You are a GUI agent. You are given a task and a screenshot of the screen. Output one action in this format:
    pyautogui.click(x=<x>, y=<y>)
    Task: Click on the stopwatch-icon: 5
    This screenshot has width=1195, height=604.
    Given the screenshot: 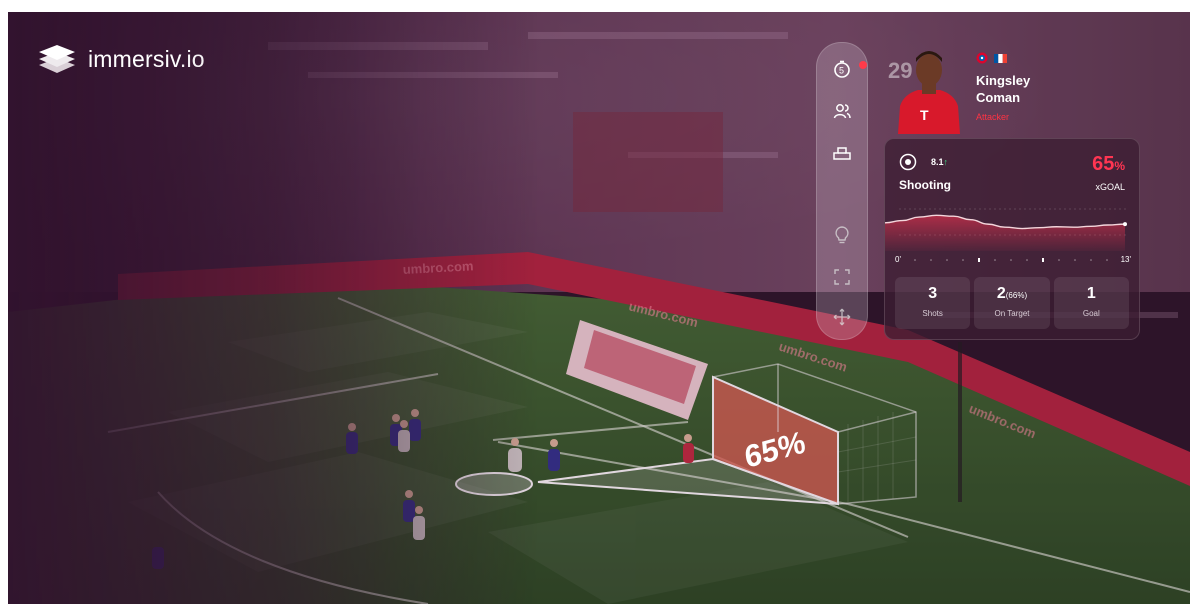 What is the action you would take?
    pyautogui.click(x=842, y=69)
    